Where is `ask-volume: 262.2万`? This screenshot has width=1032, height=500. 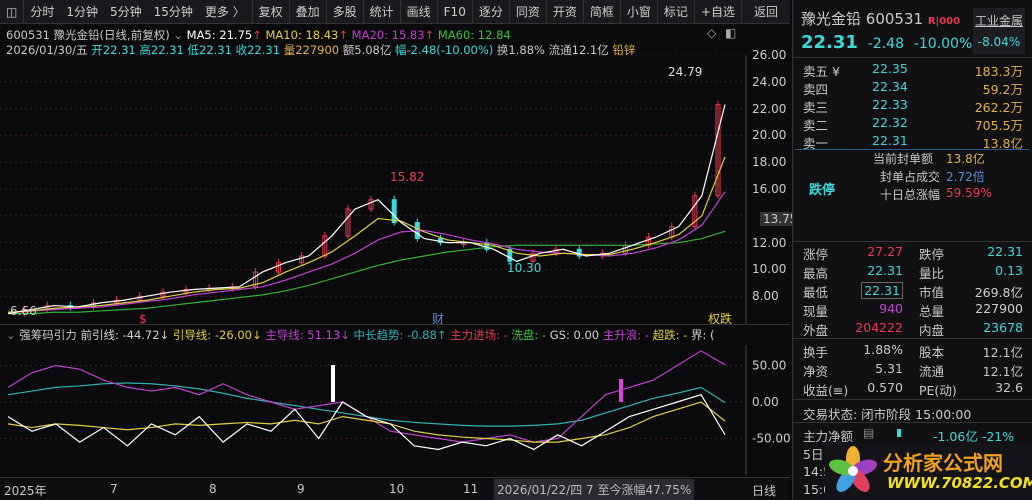 ask-volume: 262.2万 is located at coordinates (998, 107).